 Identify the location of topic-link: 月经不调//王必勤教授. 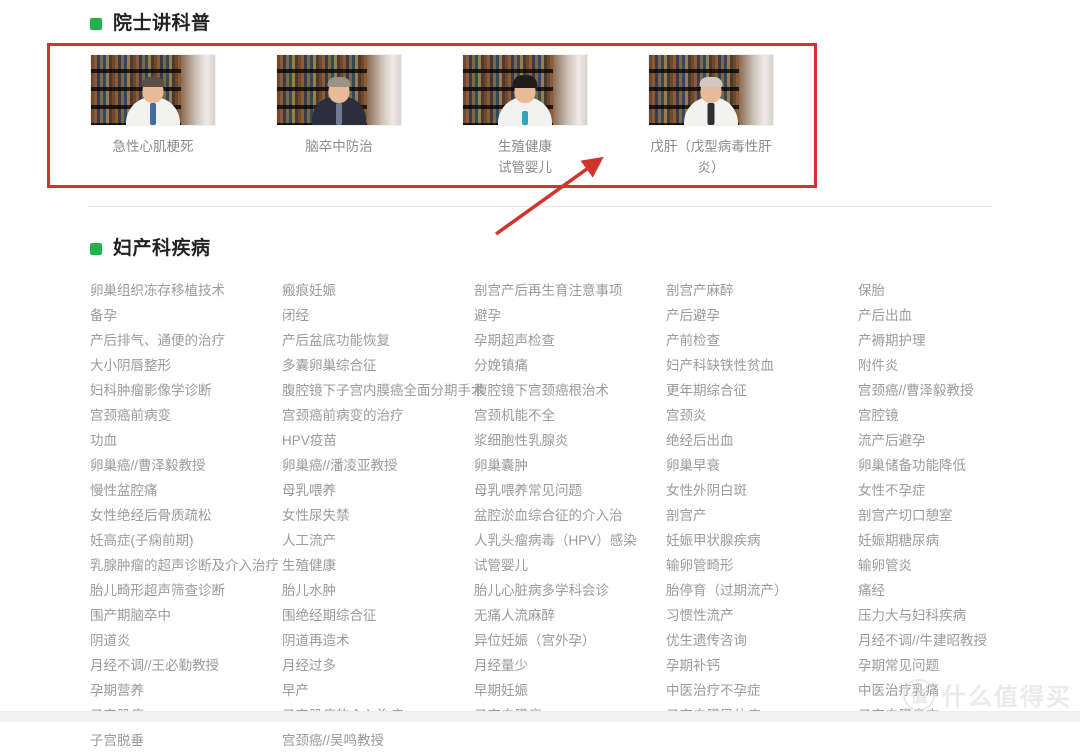
(186, 665).